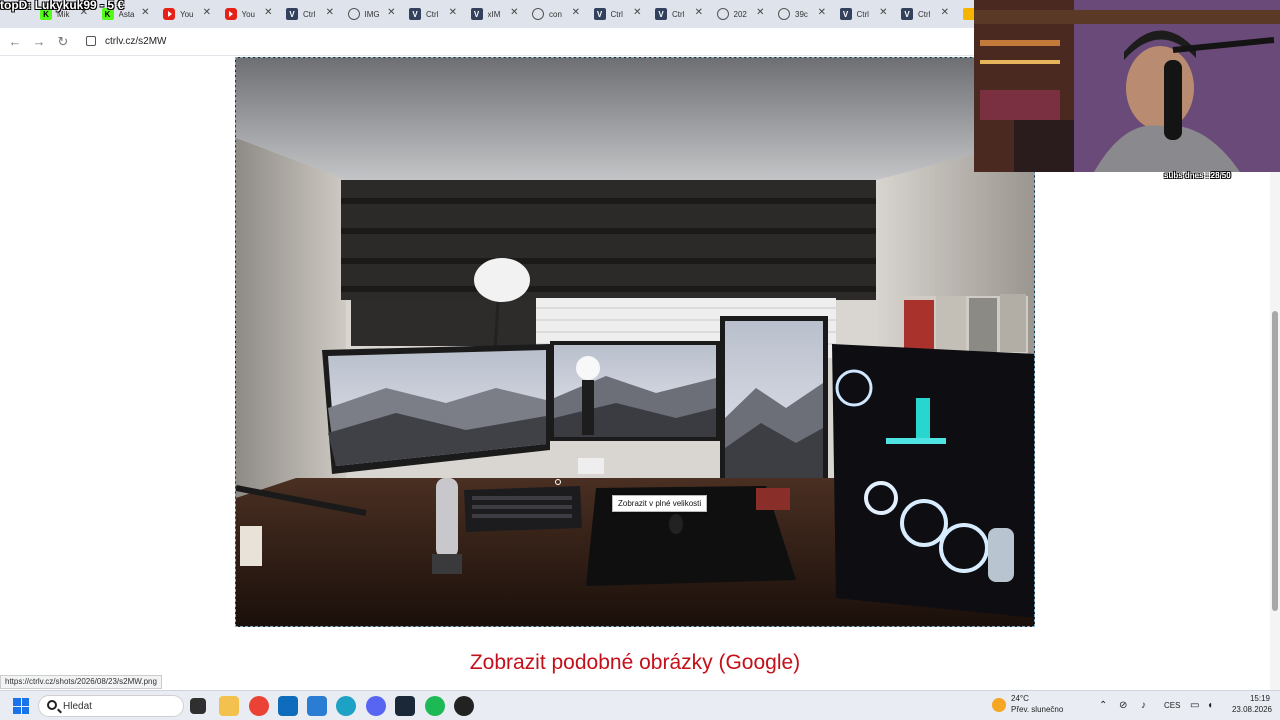  What do you see at coordinates (372, 14) in the screenshot?
I see `tab-label: IMG` at bounding box center [372, 14].